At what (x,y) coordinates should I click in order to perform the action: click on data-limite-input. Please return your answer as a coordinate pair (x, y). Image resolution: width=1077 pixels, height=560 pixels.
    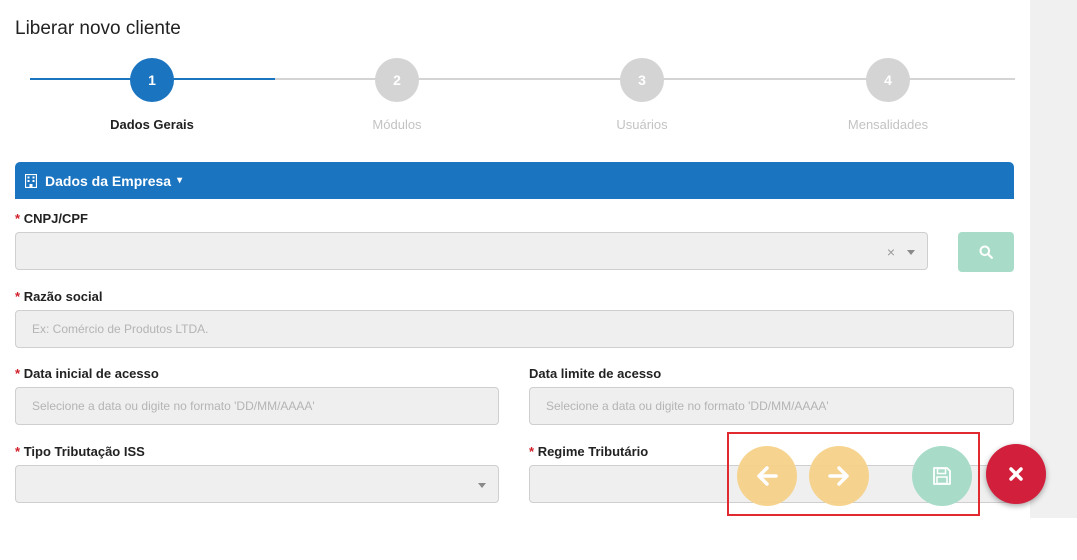
    Looking at the image, I should click on (771, 406).